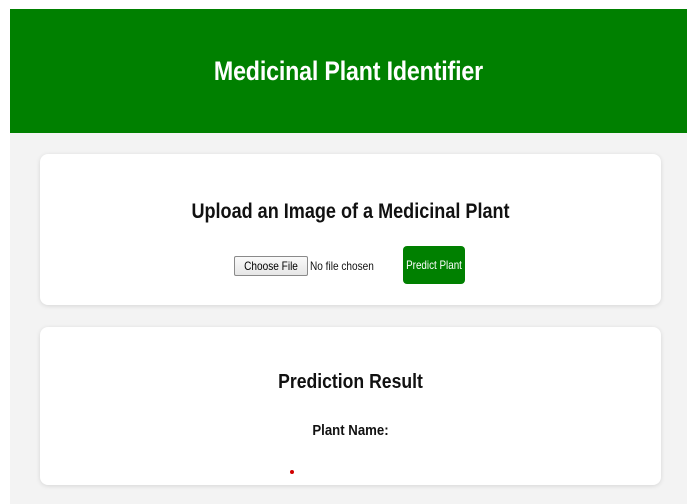 This screenshot has width=687, height=504. I want to click on plant-name-label: Plant Name:, so click(350, 430).